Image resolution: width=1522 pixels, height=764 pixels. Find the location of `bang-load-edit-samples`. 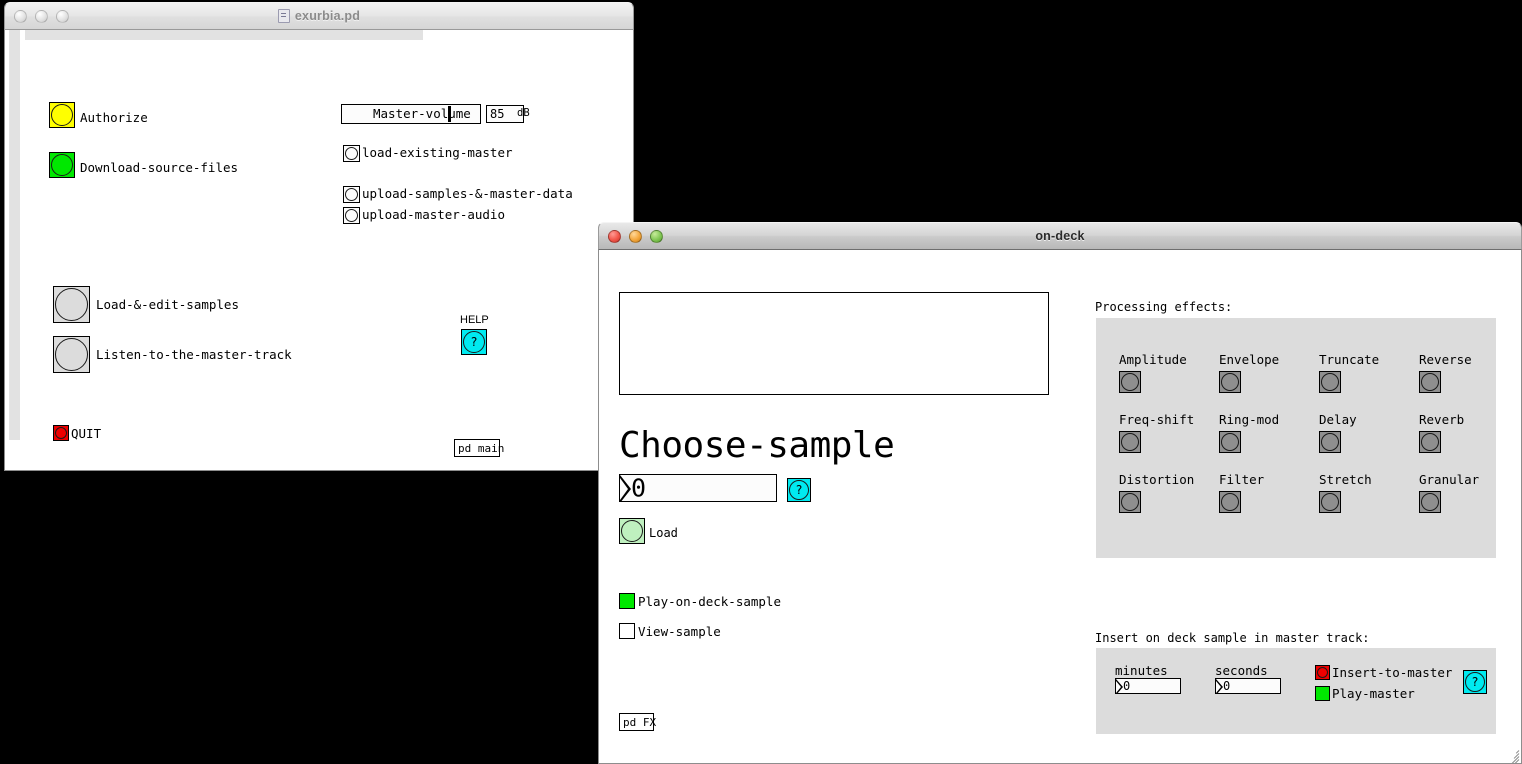

bang-load-edit-samples is located at coordinates (71, 304).